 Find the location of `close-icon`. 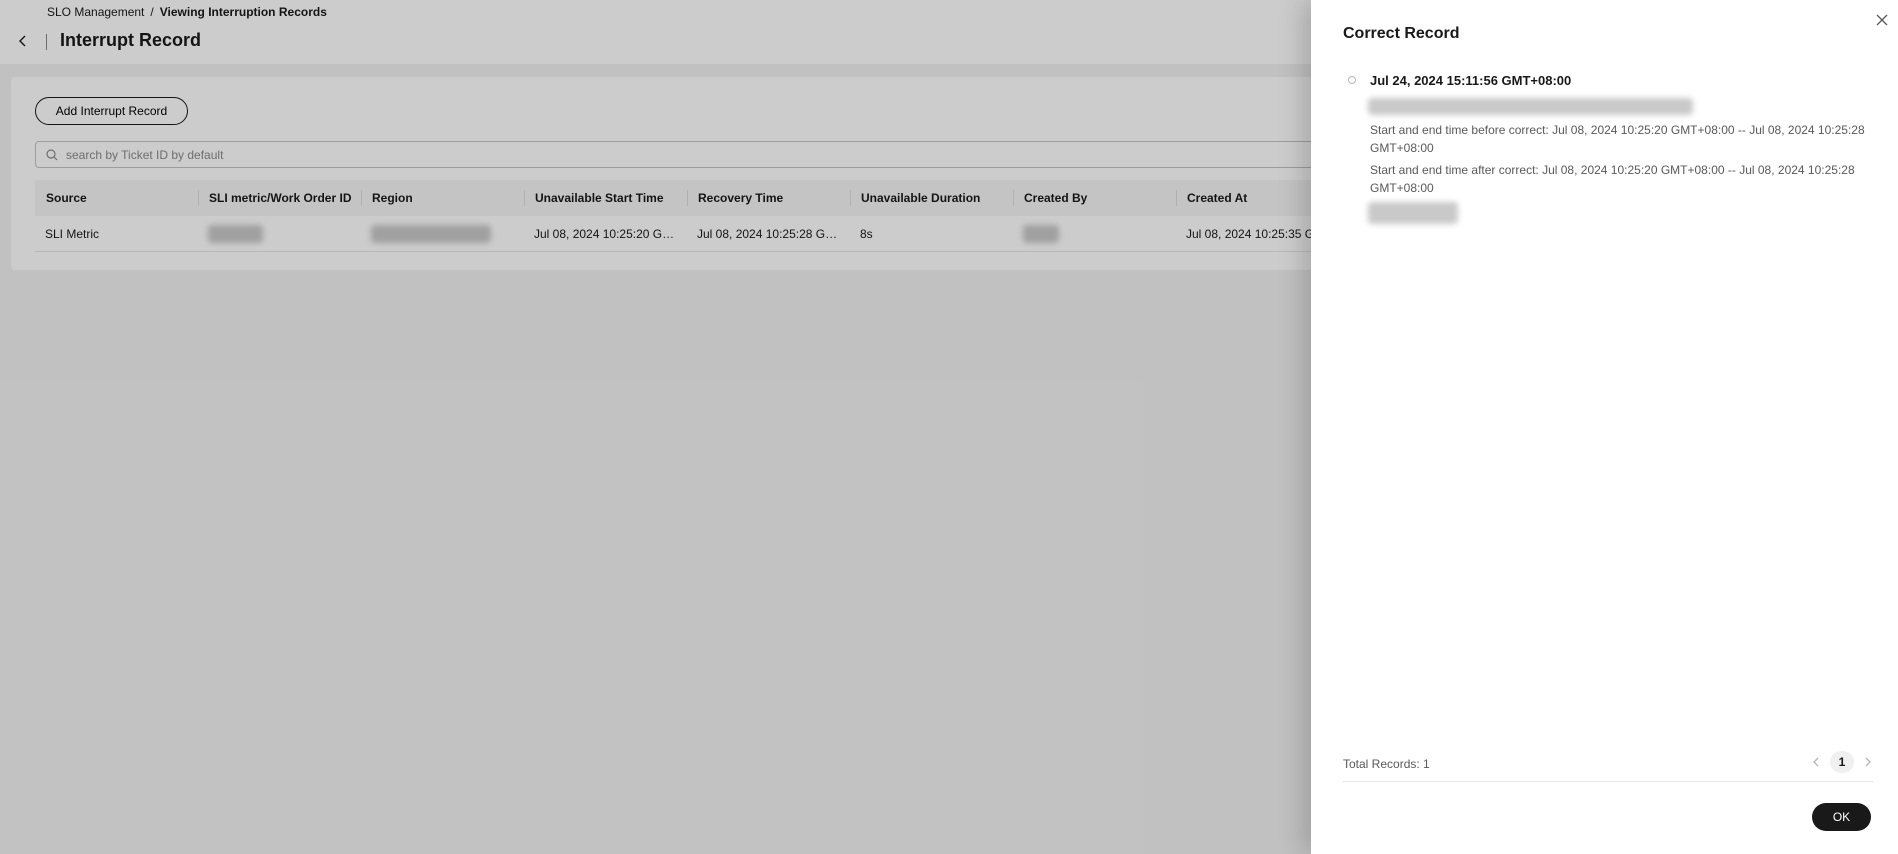

close-icon is located at coordinates (1882, 20).